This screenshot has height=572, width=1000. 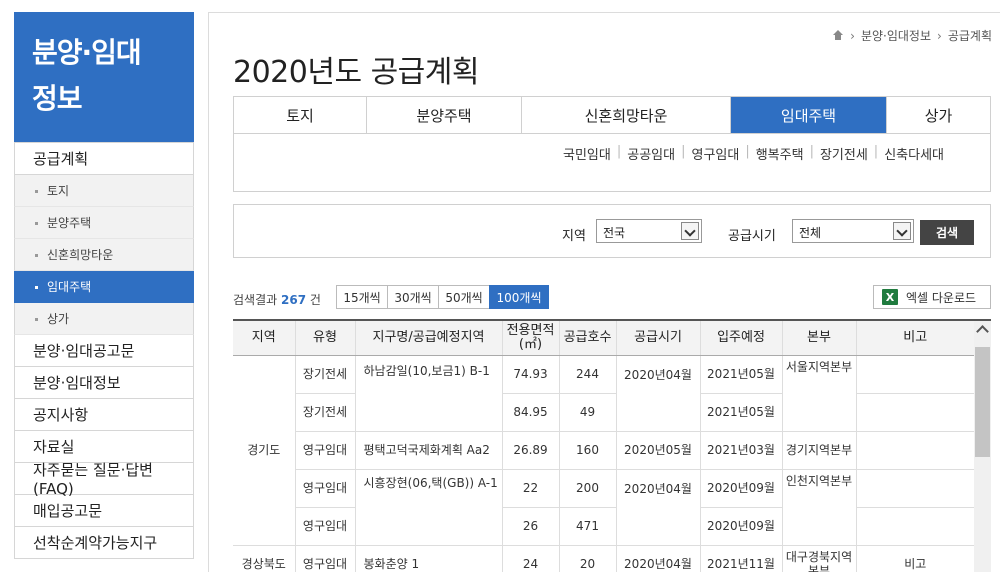 What do you see at coordinates (264, 450) in the screenshot?
I see `table-cell: 경기도` at bounding box center [264, 450].